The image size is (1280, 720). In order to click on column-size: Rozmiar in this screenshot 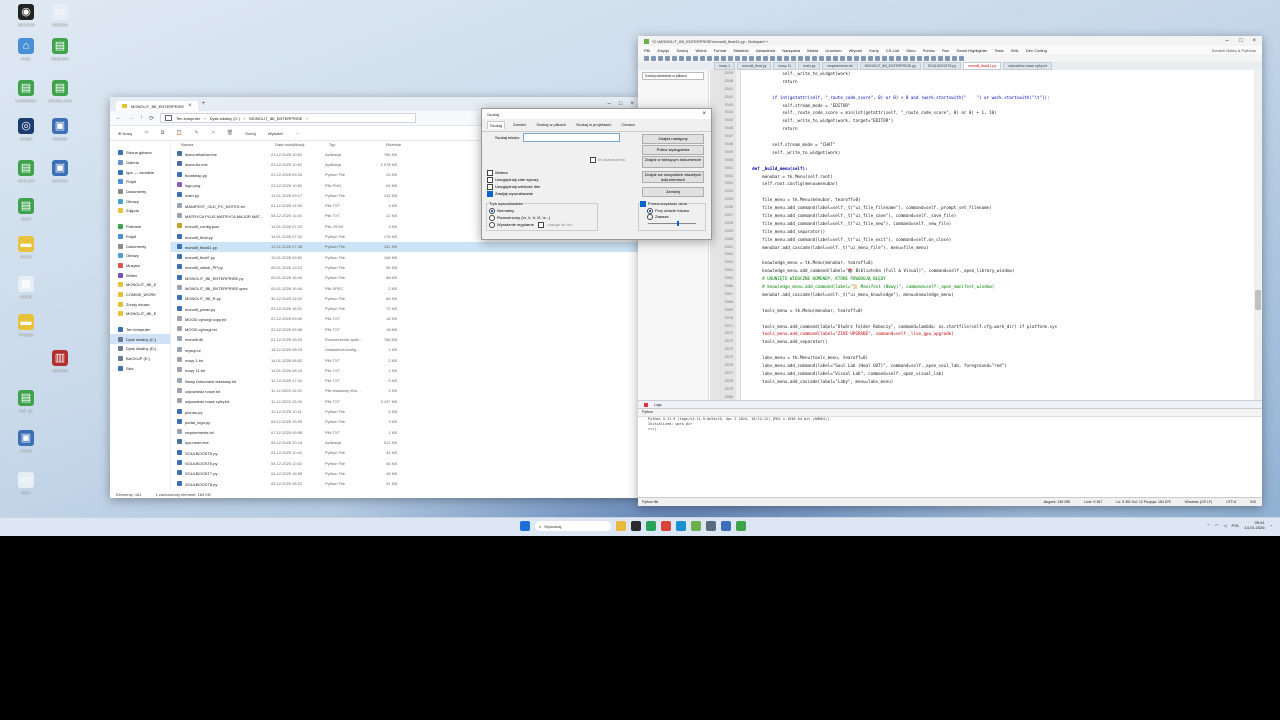, I will do `click(388, 144)`.